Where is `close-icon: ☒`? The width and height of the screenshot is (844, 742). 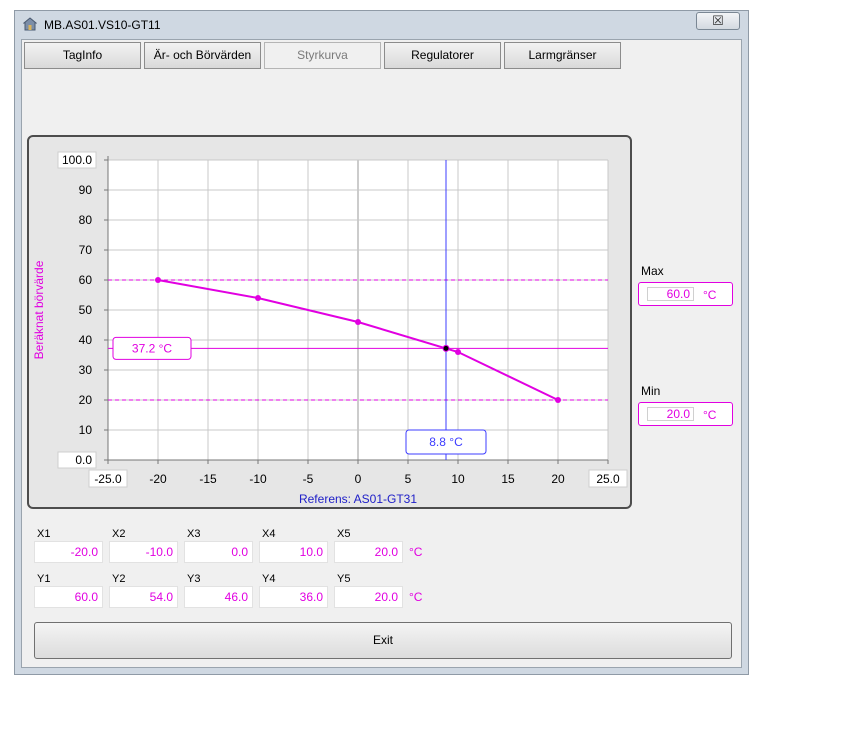
close-icon: ☒ is located at coordinates (718, 20).